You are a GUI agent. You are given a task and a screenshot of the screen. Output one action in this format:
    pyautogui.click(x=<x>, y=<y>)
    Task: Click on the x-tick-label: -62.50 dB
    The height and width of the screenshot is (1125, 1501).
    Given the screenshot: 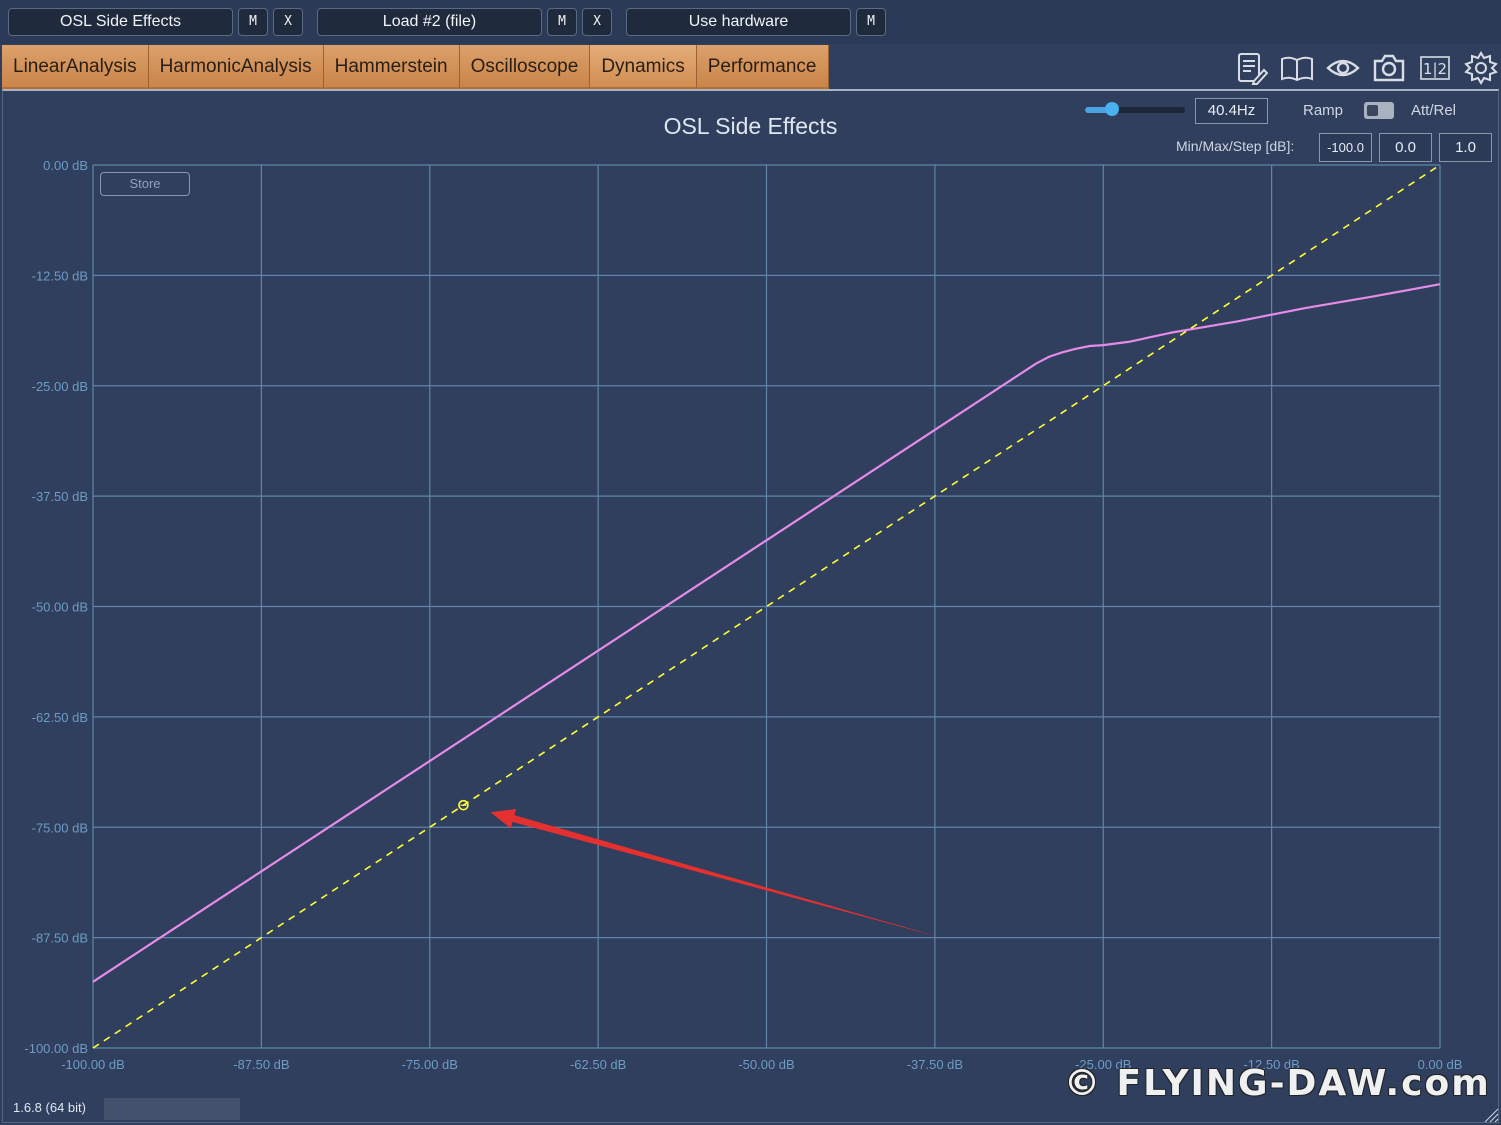 What is the action you would take?
    pyautogui.click(x=598, y=1064)
    